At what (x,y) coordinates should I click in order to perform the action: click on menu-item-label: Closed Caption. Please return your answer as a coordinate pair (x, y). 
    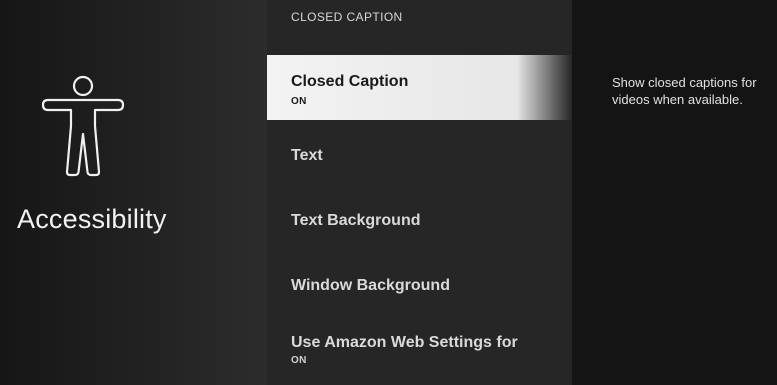
    Looking at the image, I should click on (350, 81).